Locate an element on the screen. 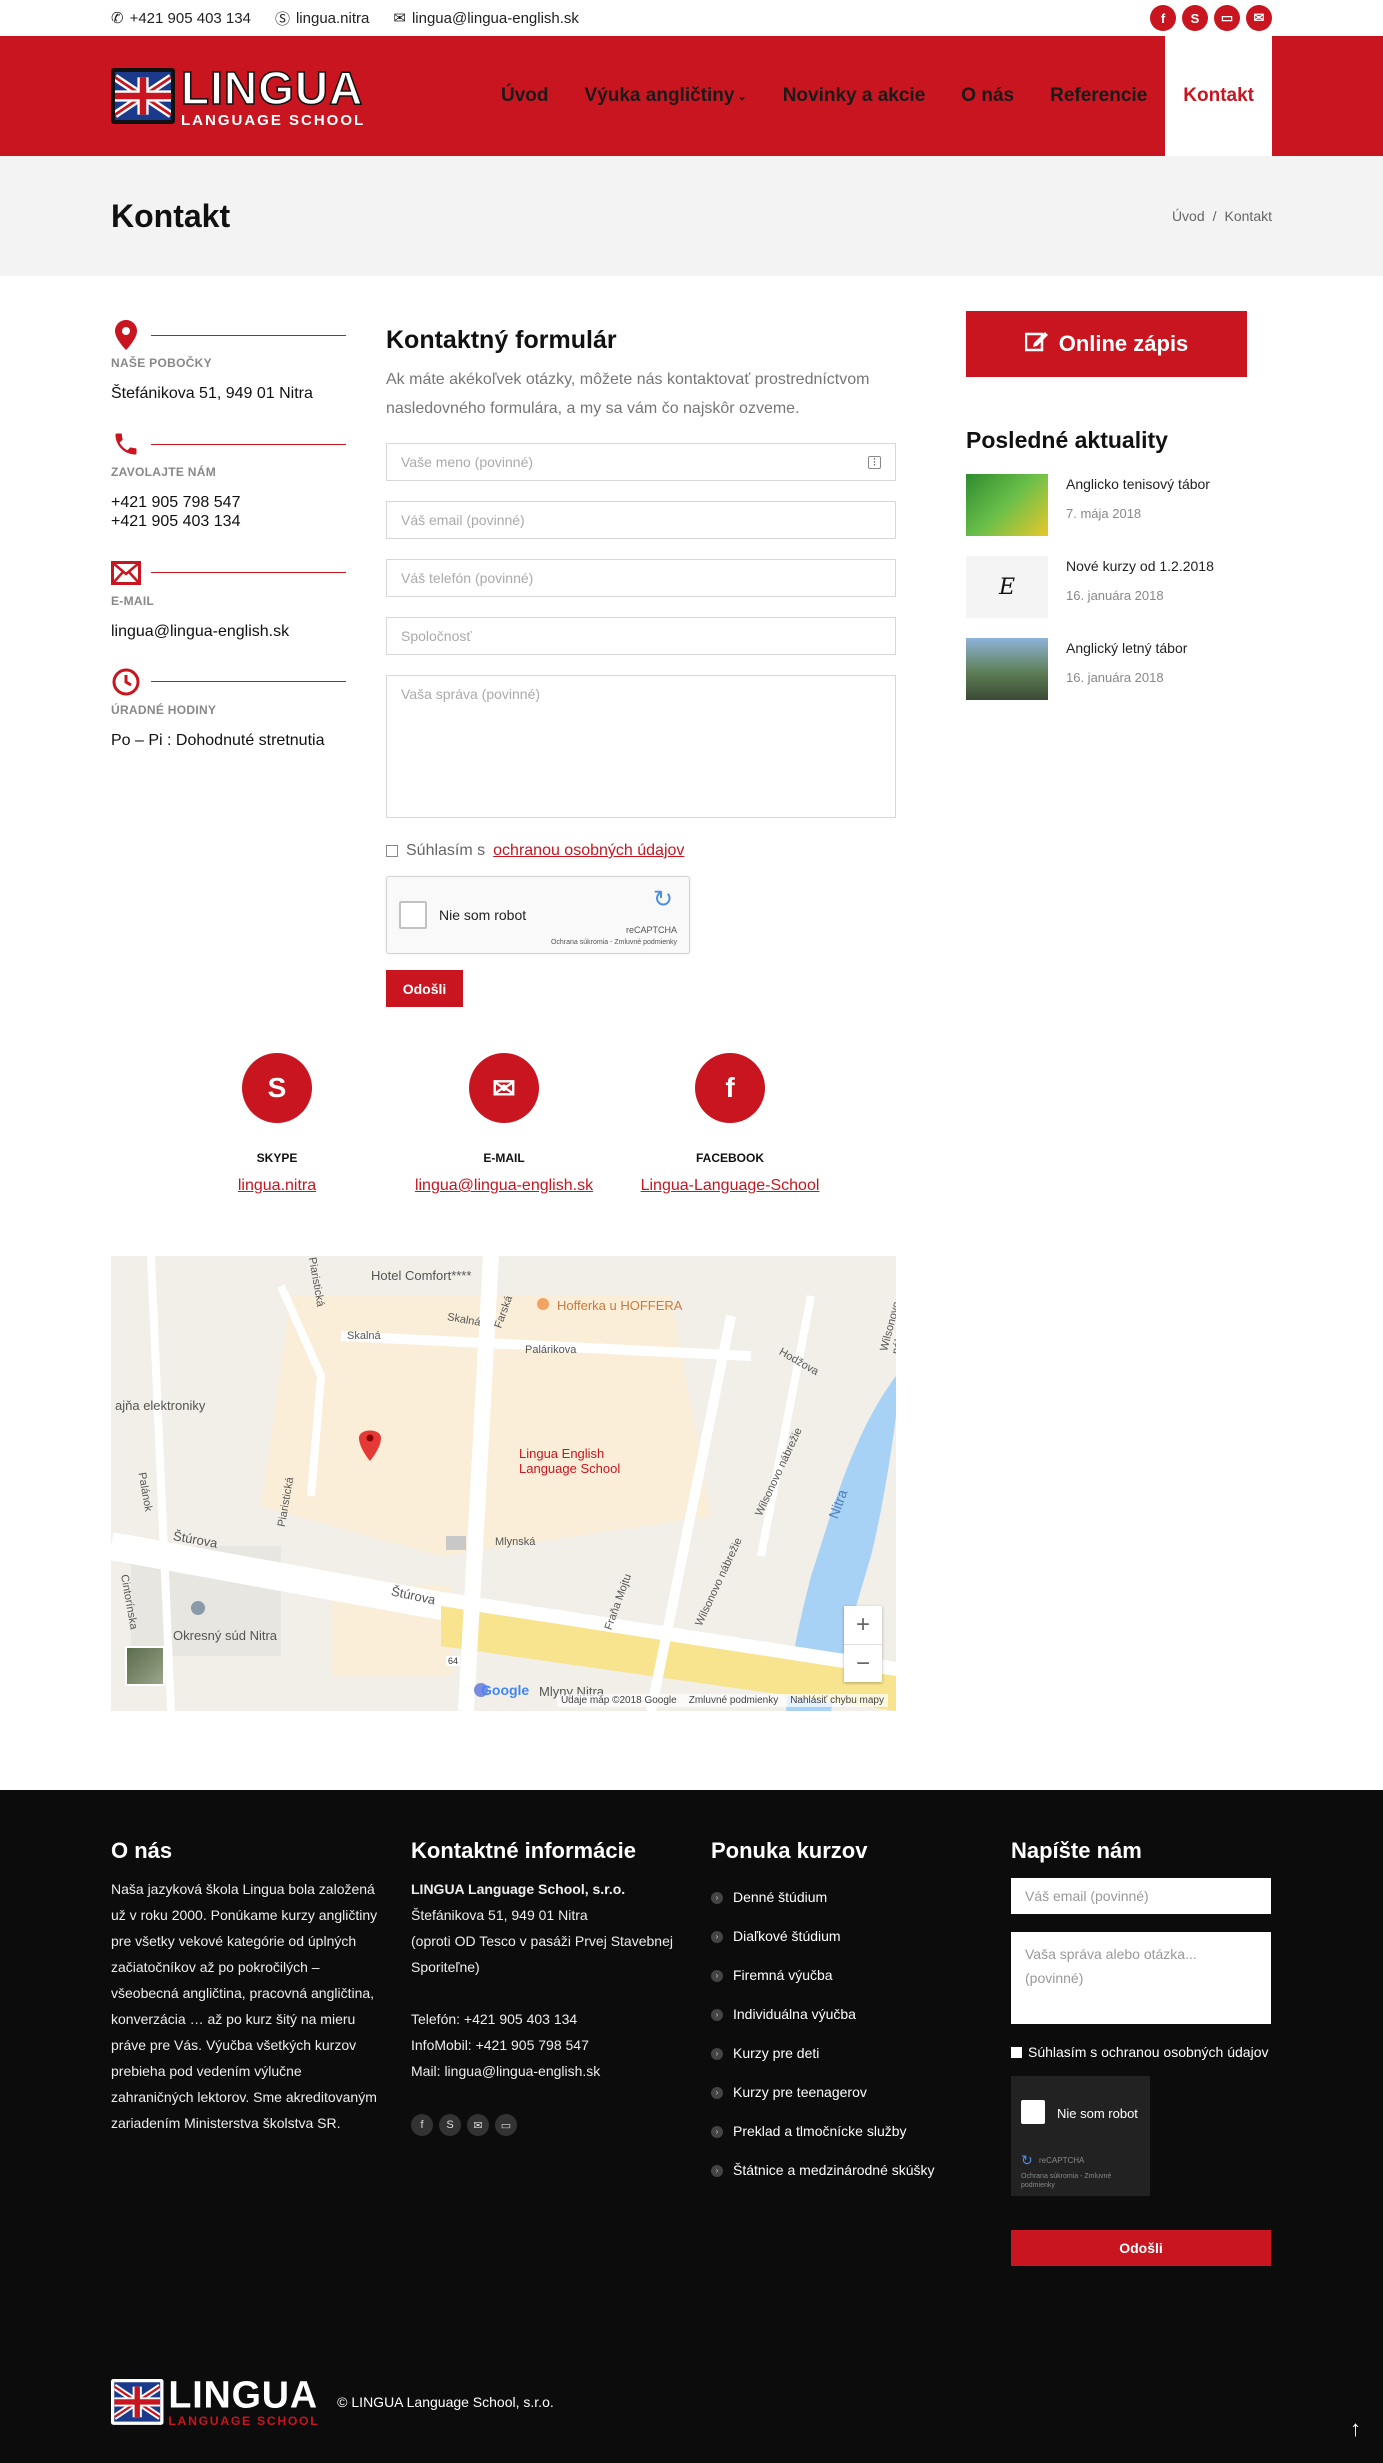  copyright-icon: © is located at coordinates (342, 2401).